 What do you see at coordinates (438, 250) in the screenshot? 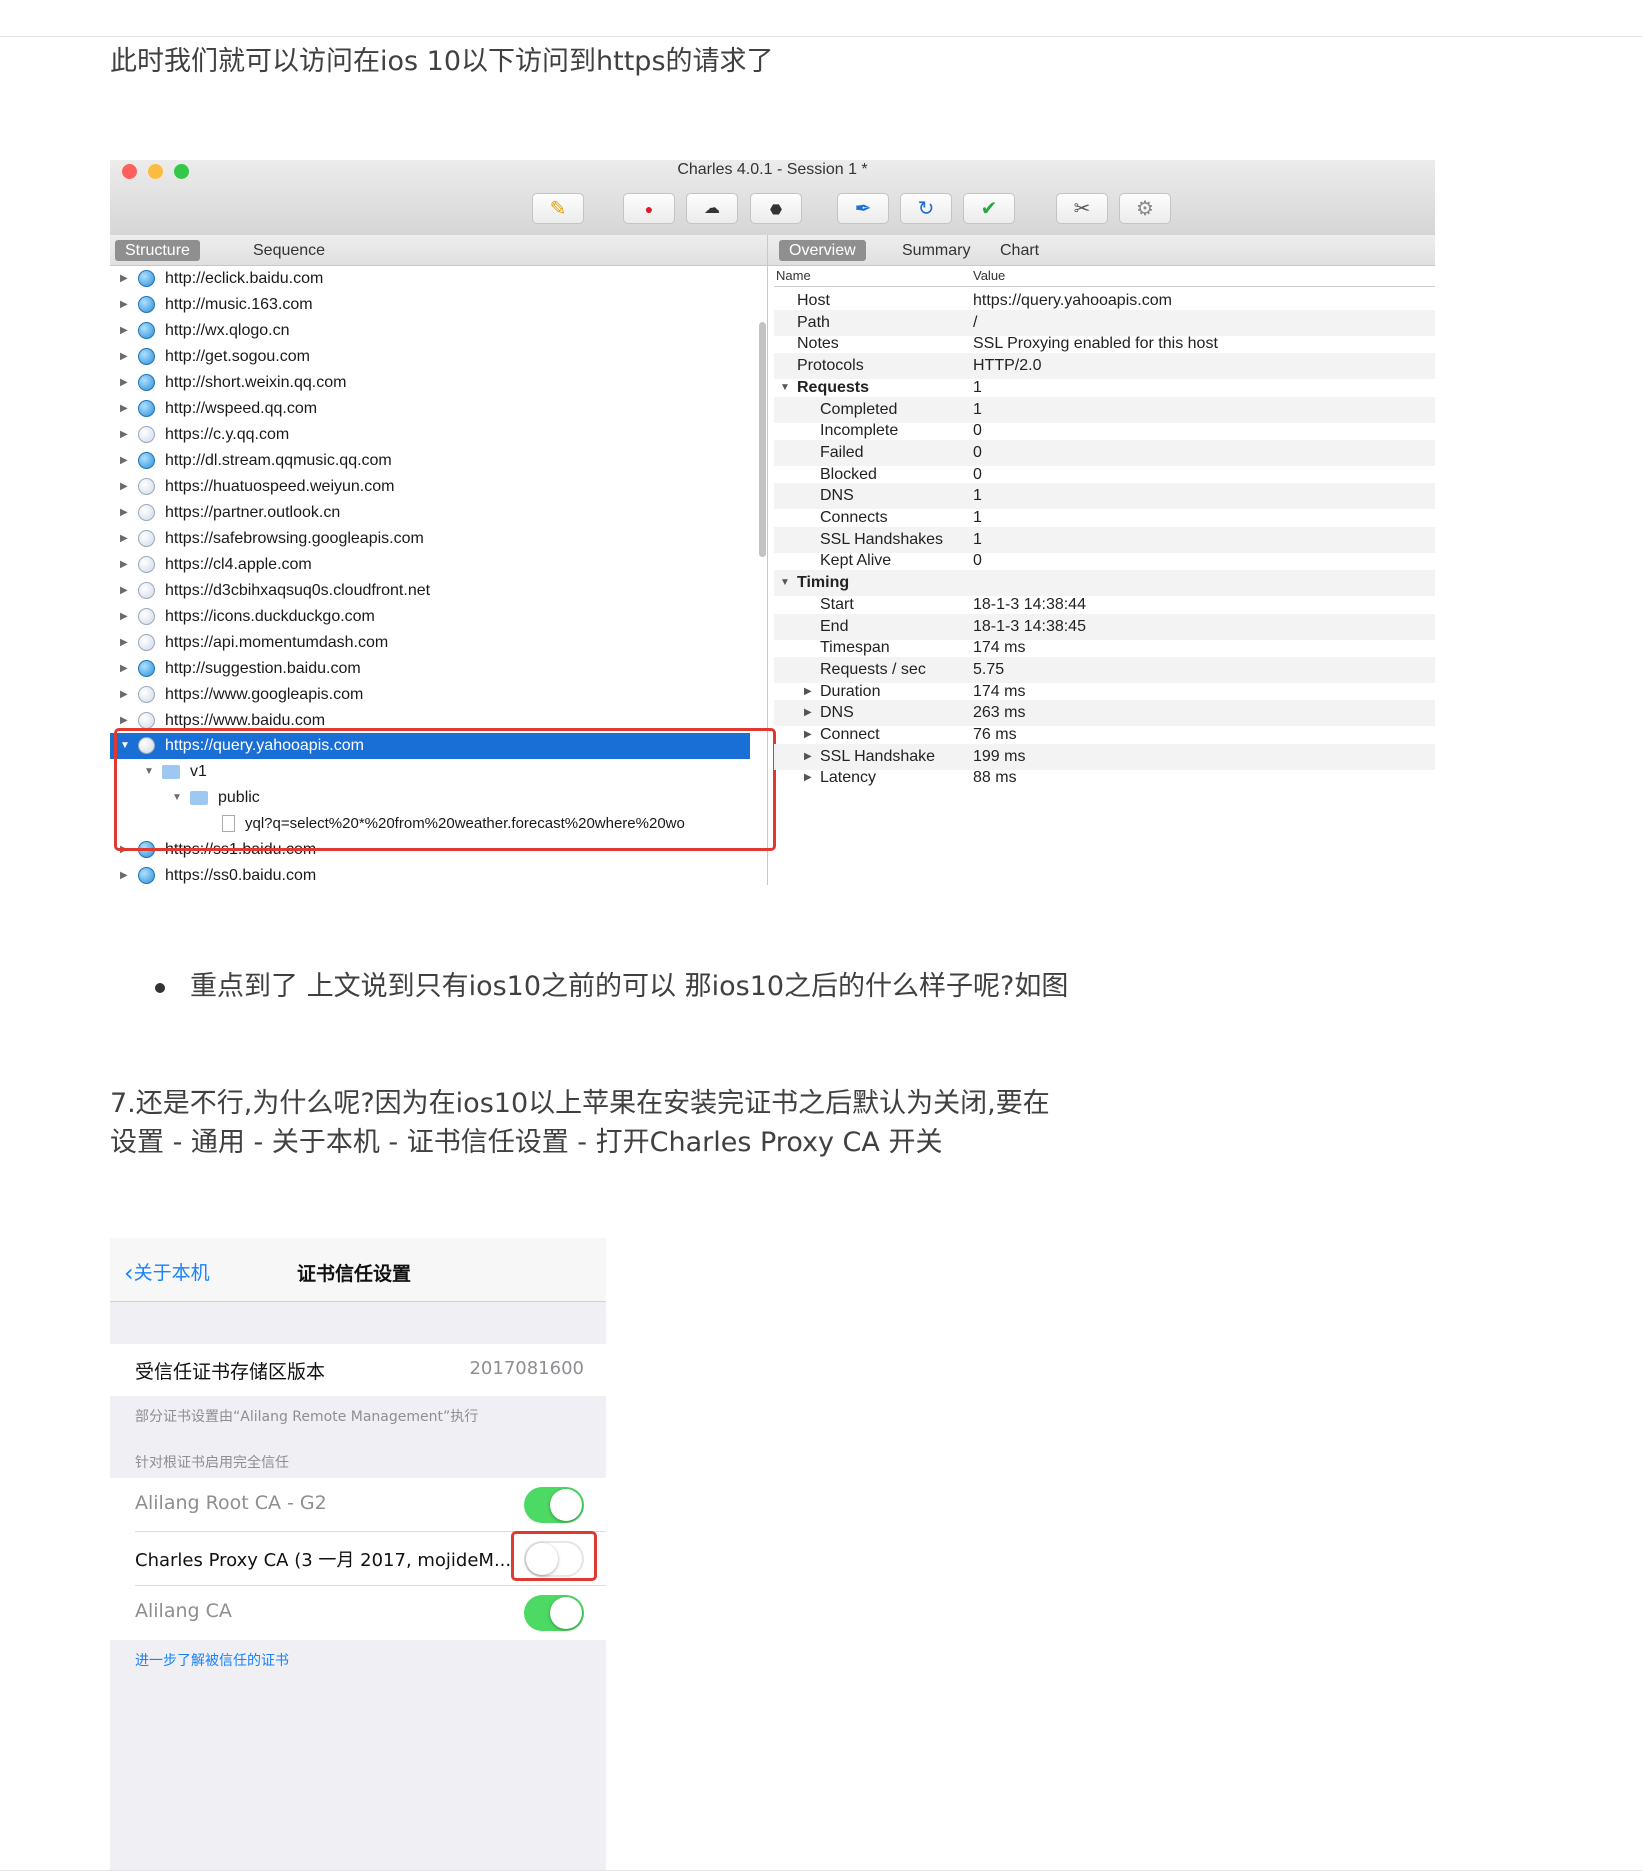
I see `left-tab-bar: Structure Sequence` at bounding box center [438, 250].